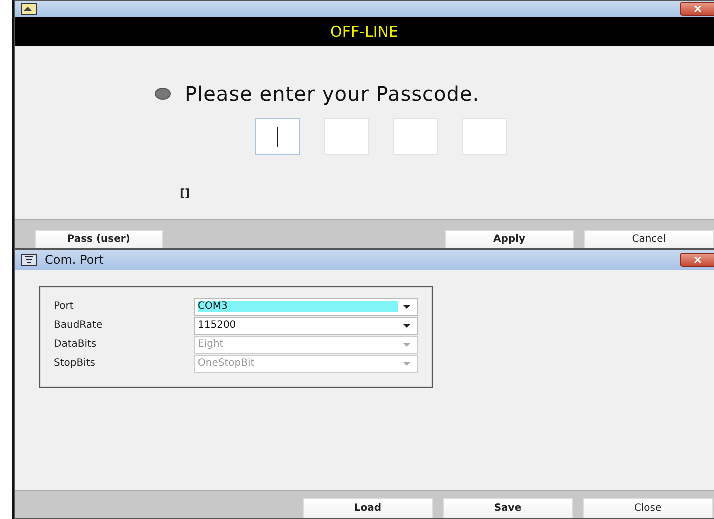 This screenshot has width=714, height=519. I want to click on dialog-button: Close, so click(648, 508).